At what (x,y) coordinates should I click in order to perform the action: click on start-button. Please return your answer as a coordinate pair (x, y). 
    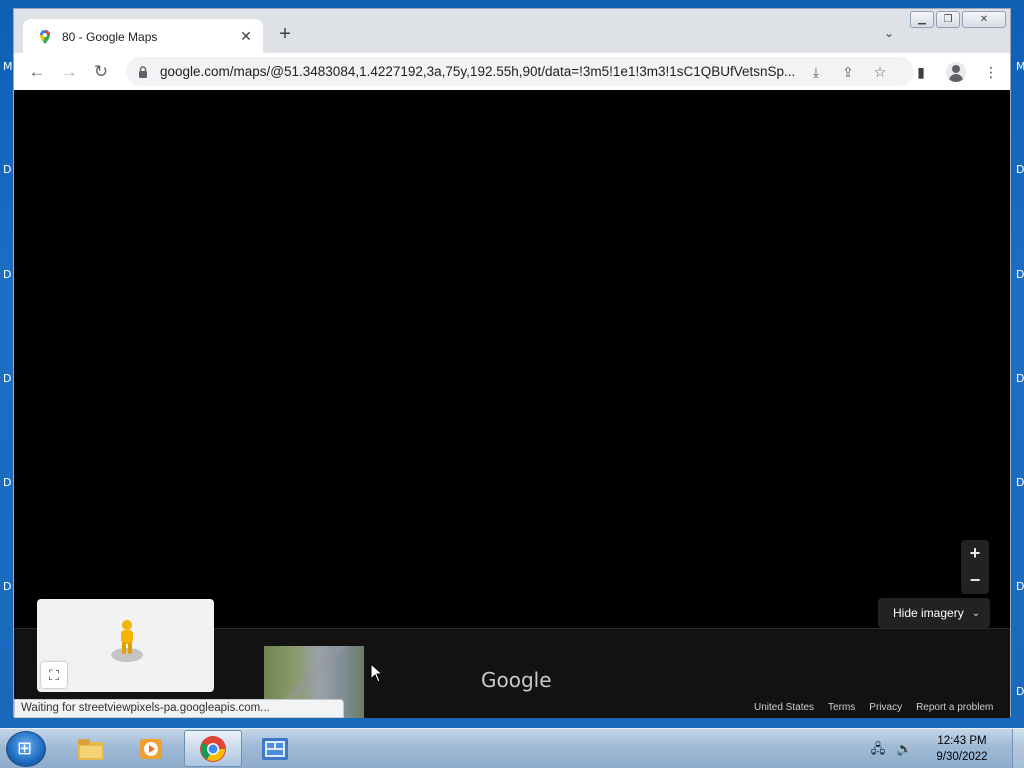
    Looking at the image, I should click on (26, 749).